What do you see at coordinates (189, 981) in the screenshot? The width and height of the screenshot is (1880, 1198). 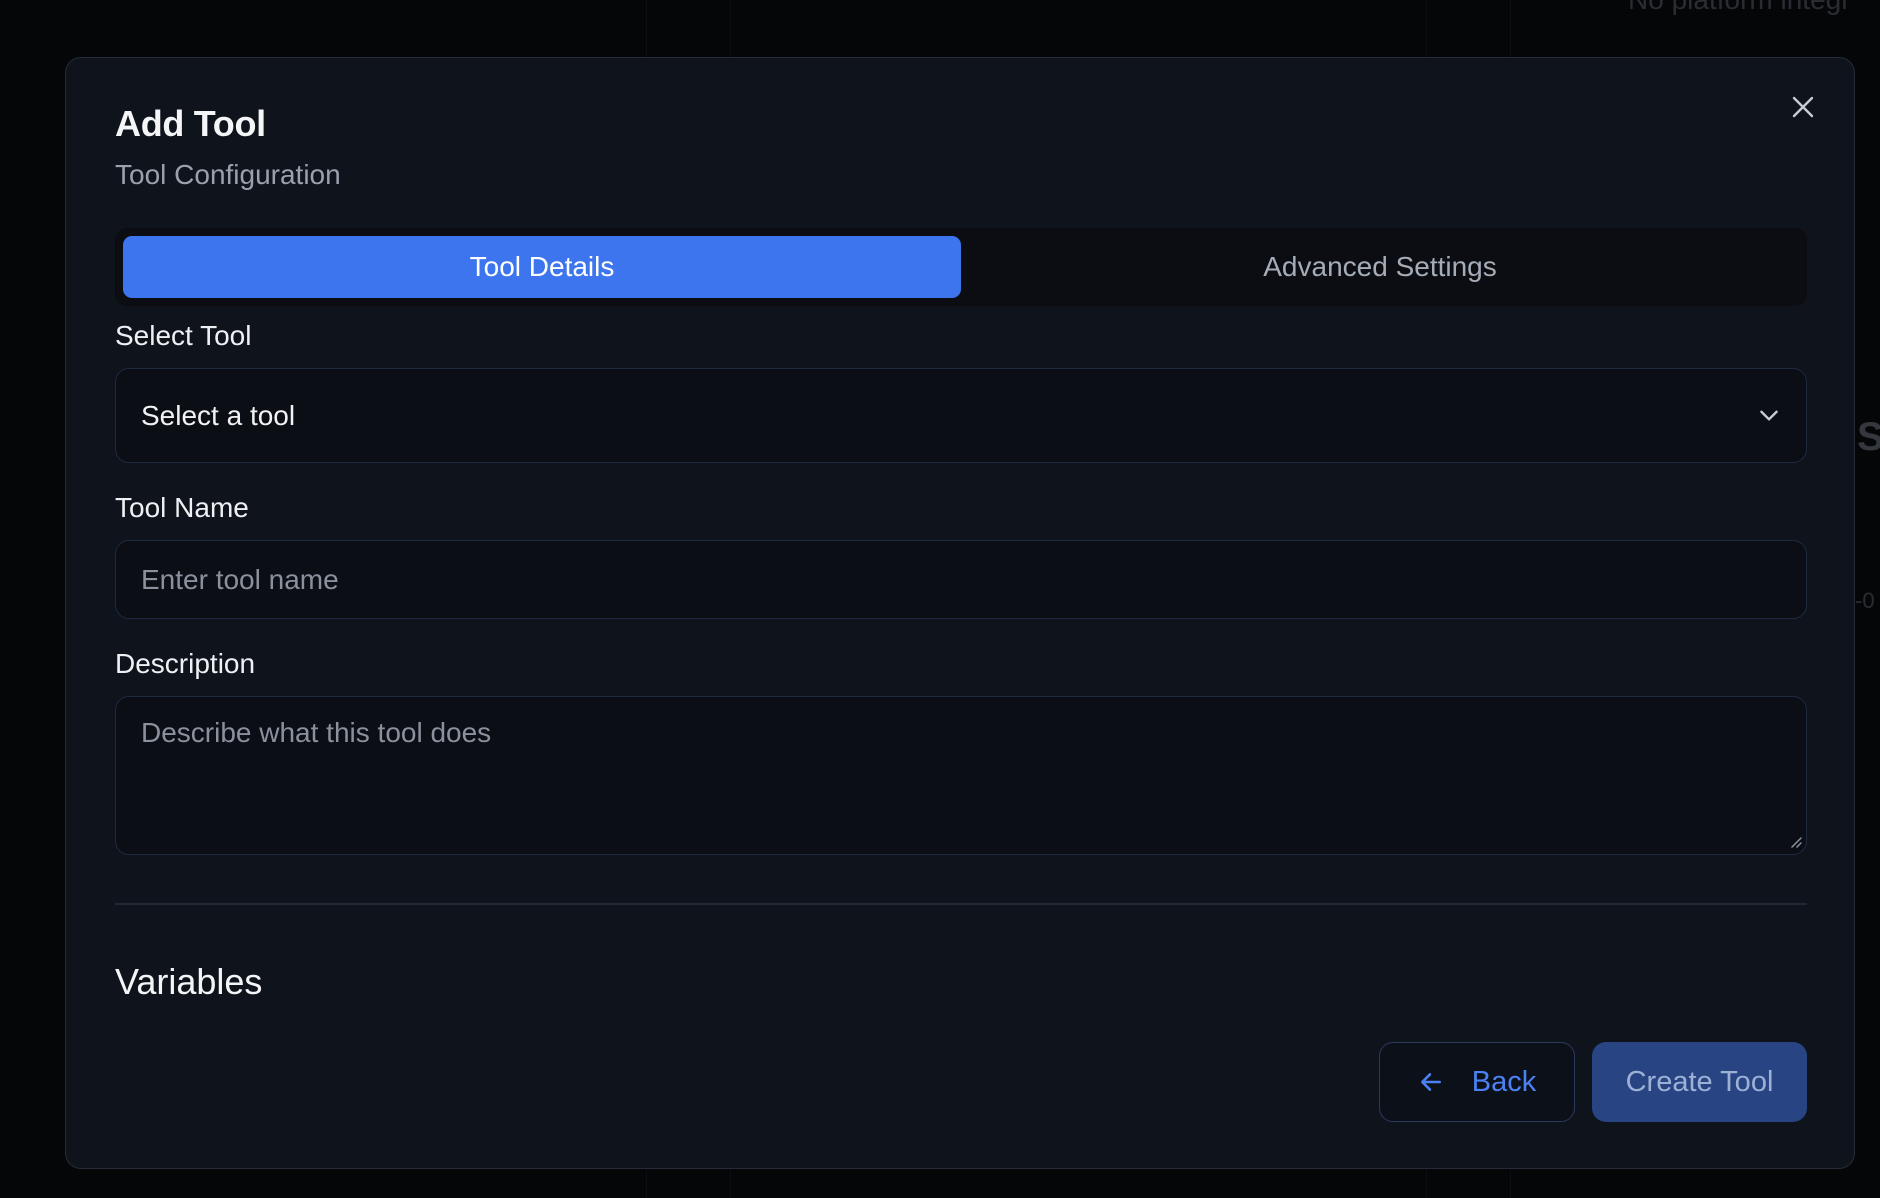 I see `variables-heading: Variables` at bounding box center [189, 981].